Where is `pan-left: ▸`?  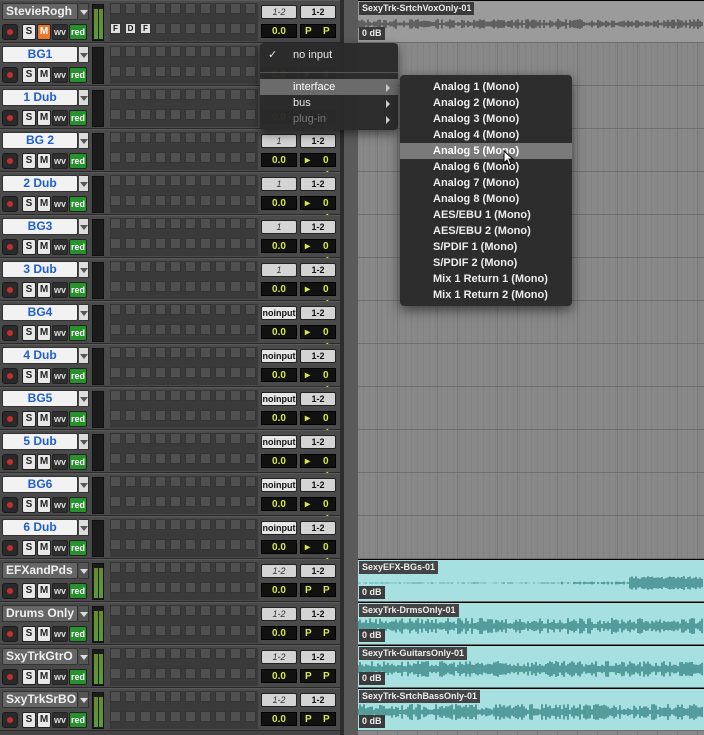
pan-left: ▸ is located at coordinates (307, 246).